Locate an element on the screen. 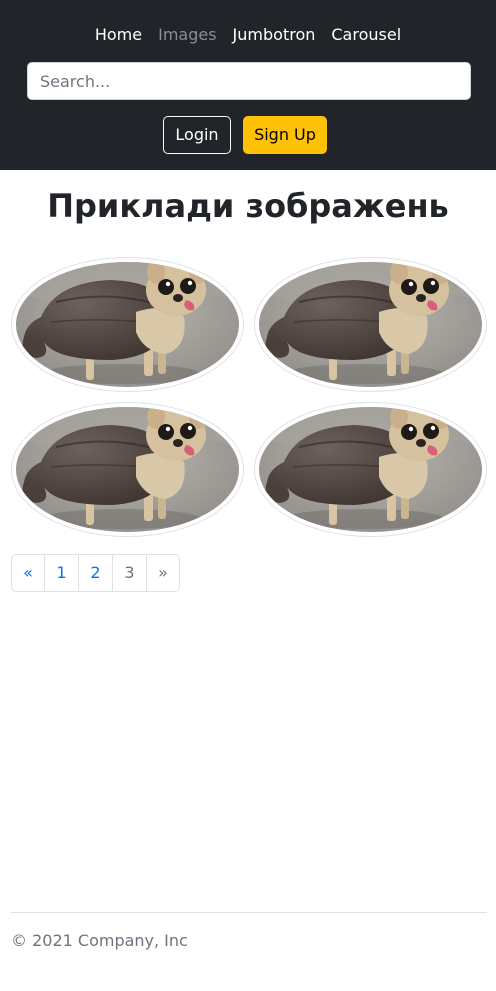 The image size is (496, 991). signup-button: Sign Up is located at coordinates (285, 135).